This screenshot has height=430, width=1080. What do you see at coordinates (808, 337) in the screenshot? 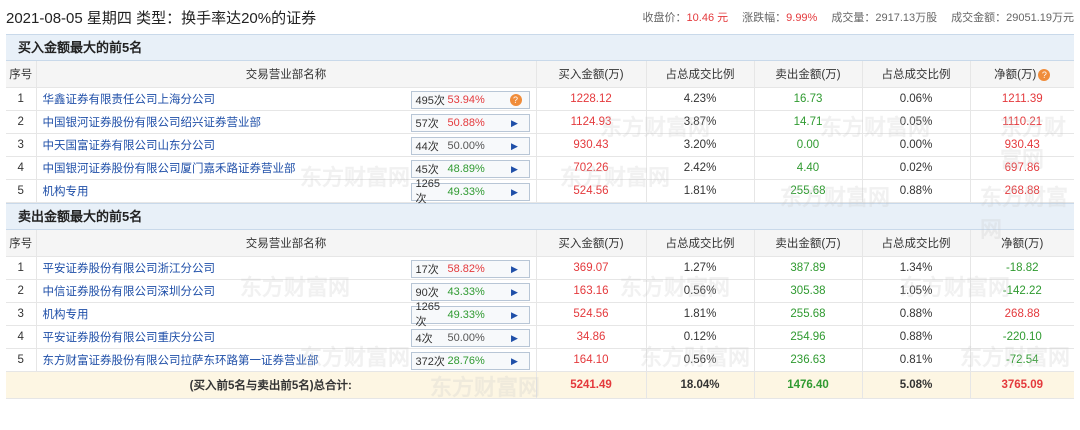
I see `sell-amount: 254.96` at bounding box center [808, 337].